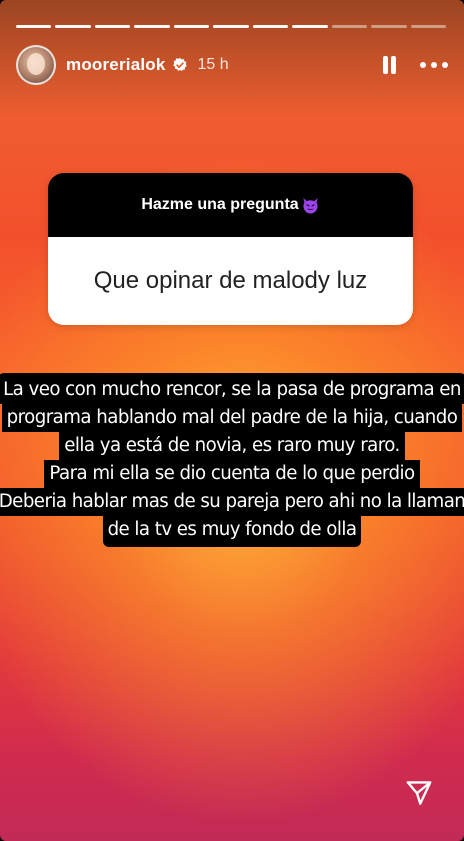 The image size is (464, 841). What do you see at coordinates (36, 65) in the screenshot?
I see `avatar` at bounding box center [36, 65].